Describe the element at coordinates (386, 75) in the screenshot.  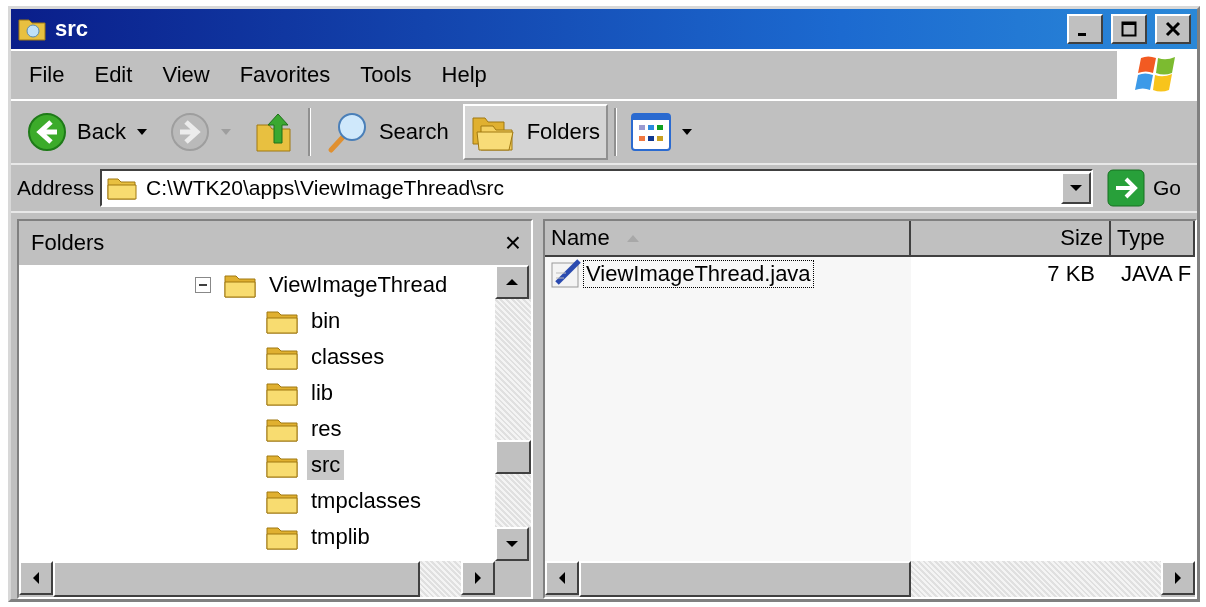
I see `menu-item: Tools` at that location.